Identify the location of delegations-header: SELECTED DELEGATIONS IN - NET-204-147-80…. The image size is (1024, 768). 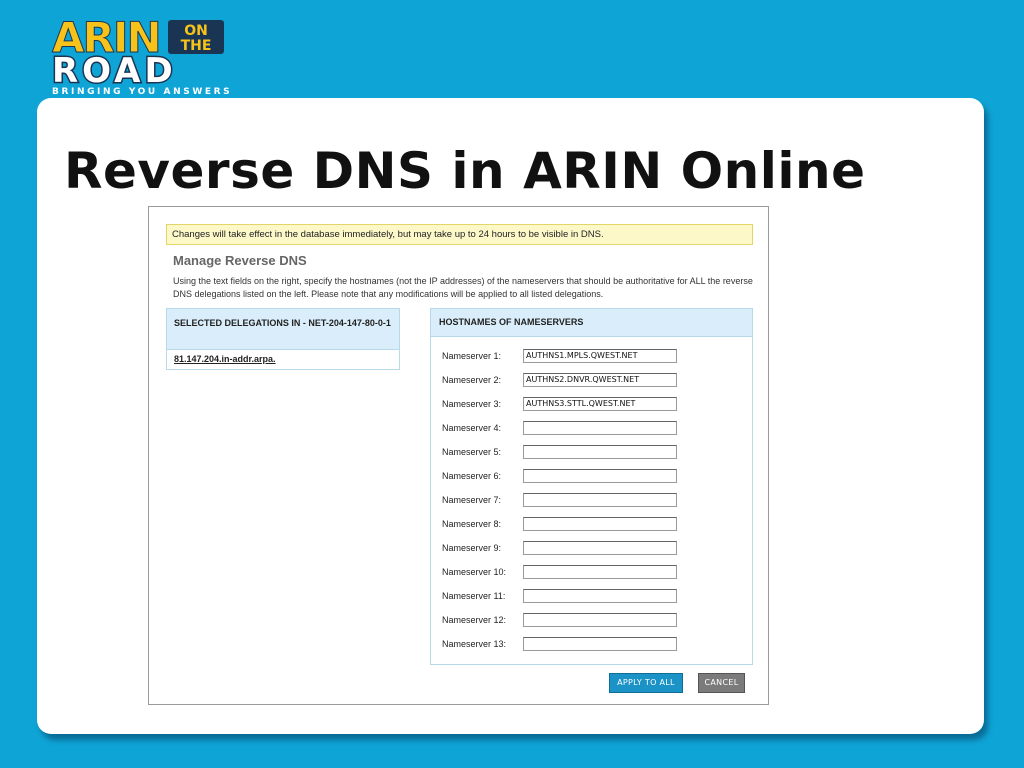
(283, 329).